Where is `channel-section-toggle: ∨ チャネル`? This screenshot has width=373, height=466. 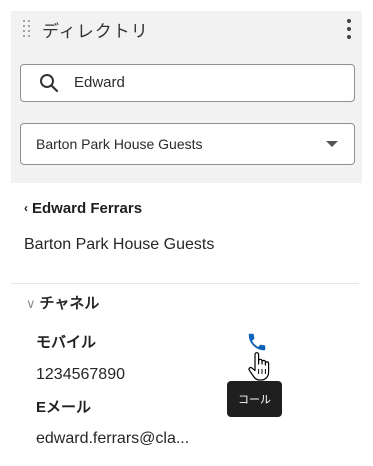 channel-section-toggle: ∨ チャネル is located at coordinates (62, 302).